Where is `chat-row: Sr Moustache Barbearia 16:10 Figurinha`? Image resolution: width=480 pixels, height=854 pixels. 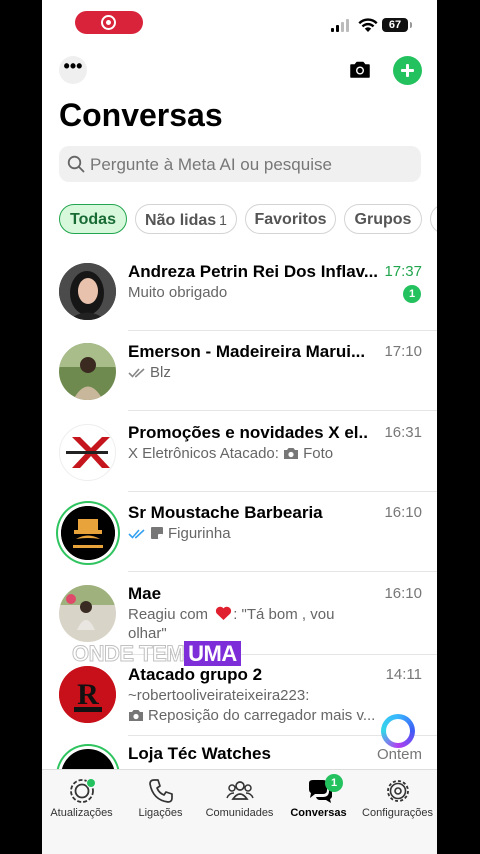
chat-row: Sr Moustache Barbearia 16:10 Figurinha is located at coordinates (239, 532).